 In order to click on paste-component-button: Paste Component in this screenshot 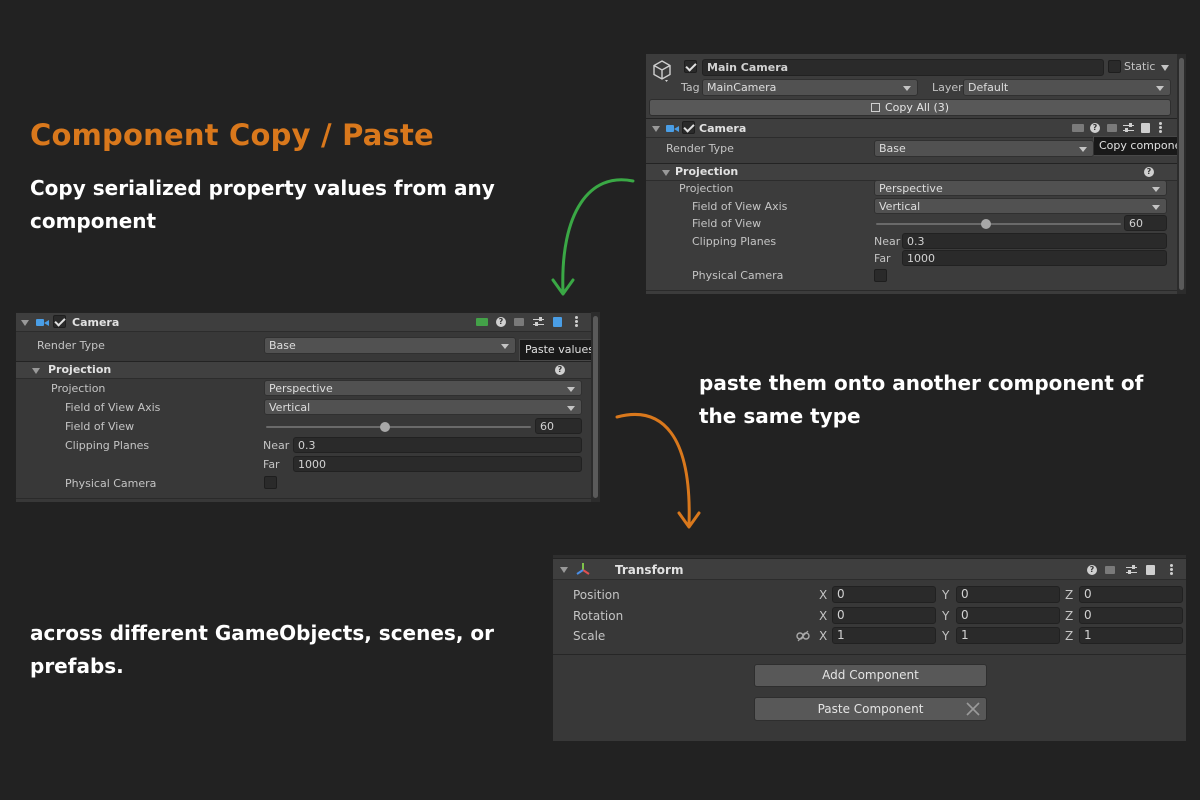, I will do `click(870, 709)`.